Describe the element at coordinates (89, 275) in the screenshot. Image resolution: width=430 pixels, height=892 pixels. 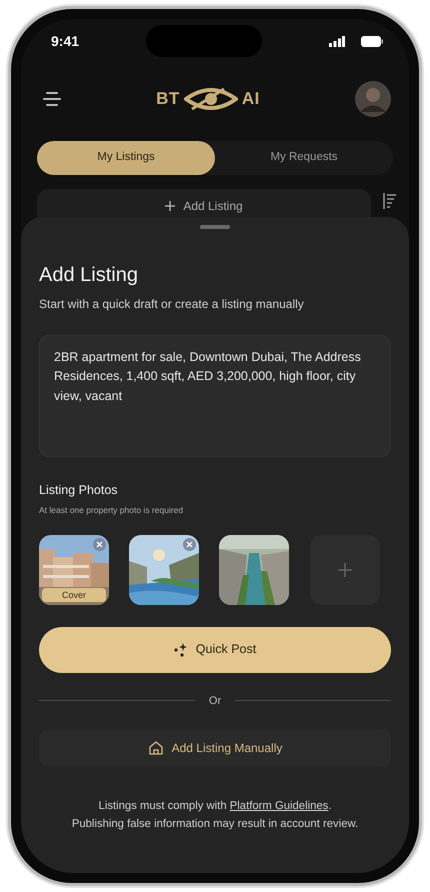
I see `sheet-title: Add Listing` at that location.